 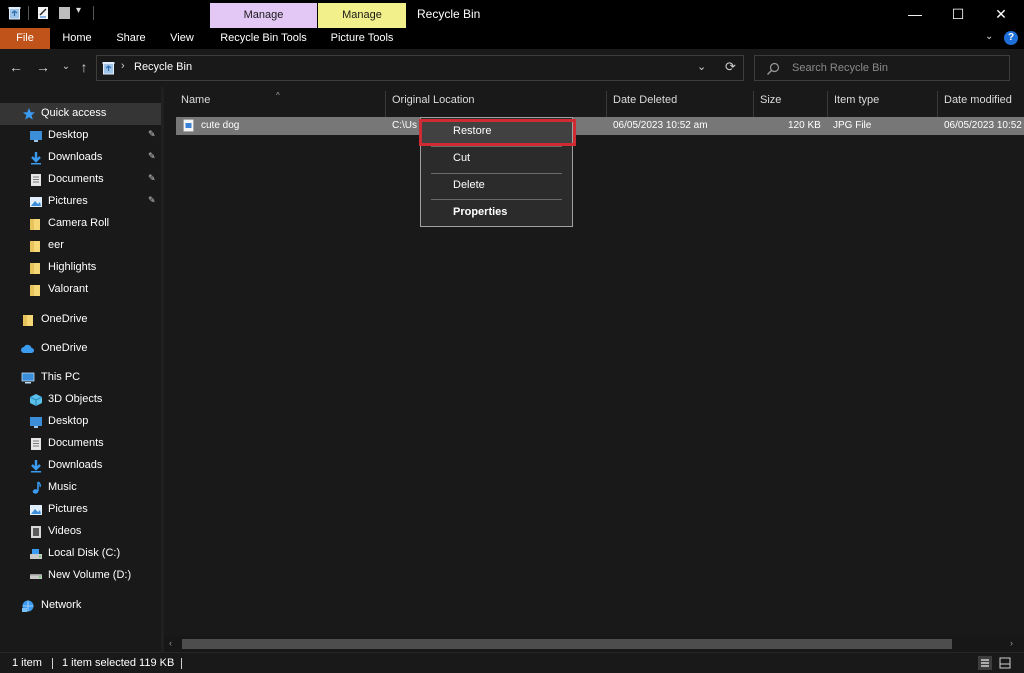 I want to click on search-input: Search Recycle Bin, so click(x=882, y=68).